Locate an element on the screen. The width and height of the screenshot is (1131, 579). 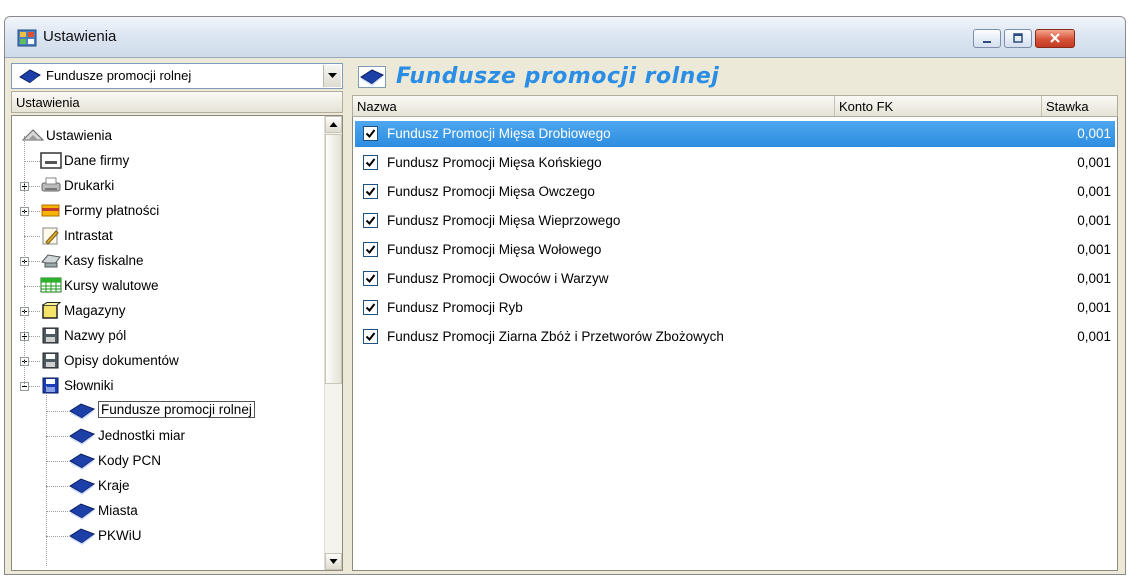
tree-node-label: Słowniki is located at coordinates (89, 385).